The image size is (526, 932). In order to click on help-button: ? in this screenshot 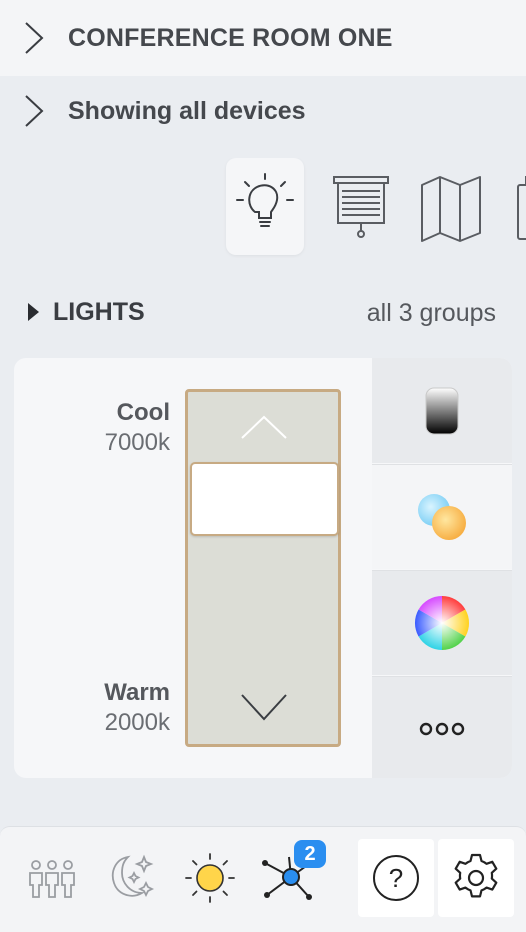, I will do `click(396, 878)`.